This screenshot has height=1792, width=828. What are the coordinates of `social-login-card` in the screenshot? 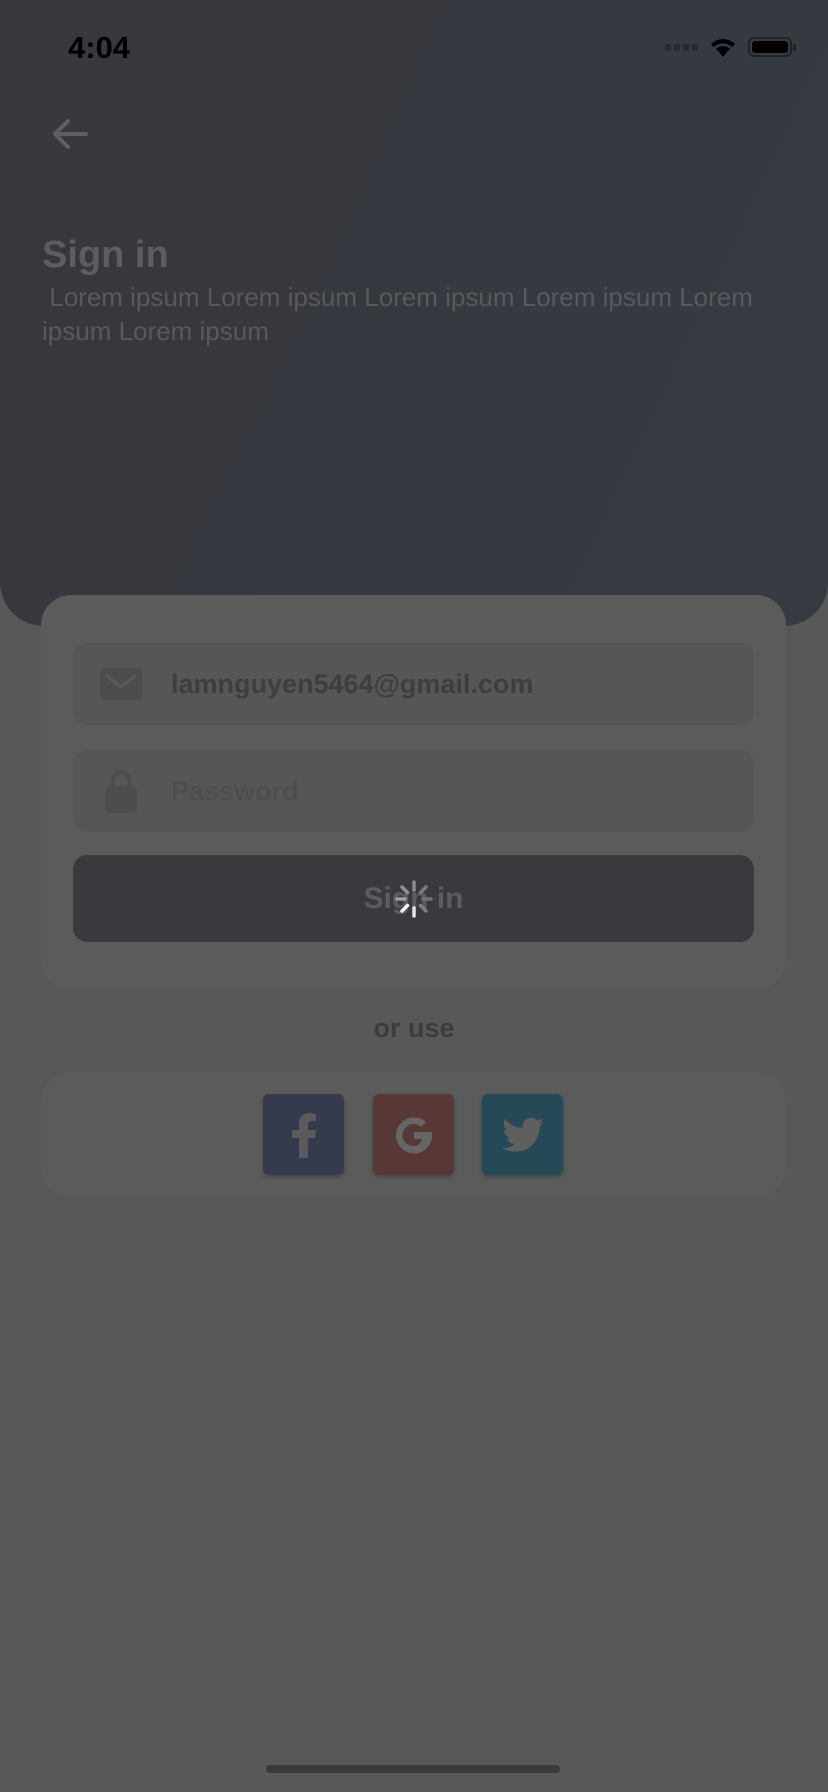 It's located at (413, 1134).